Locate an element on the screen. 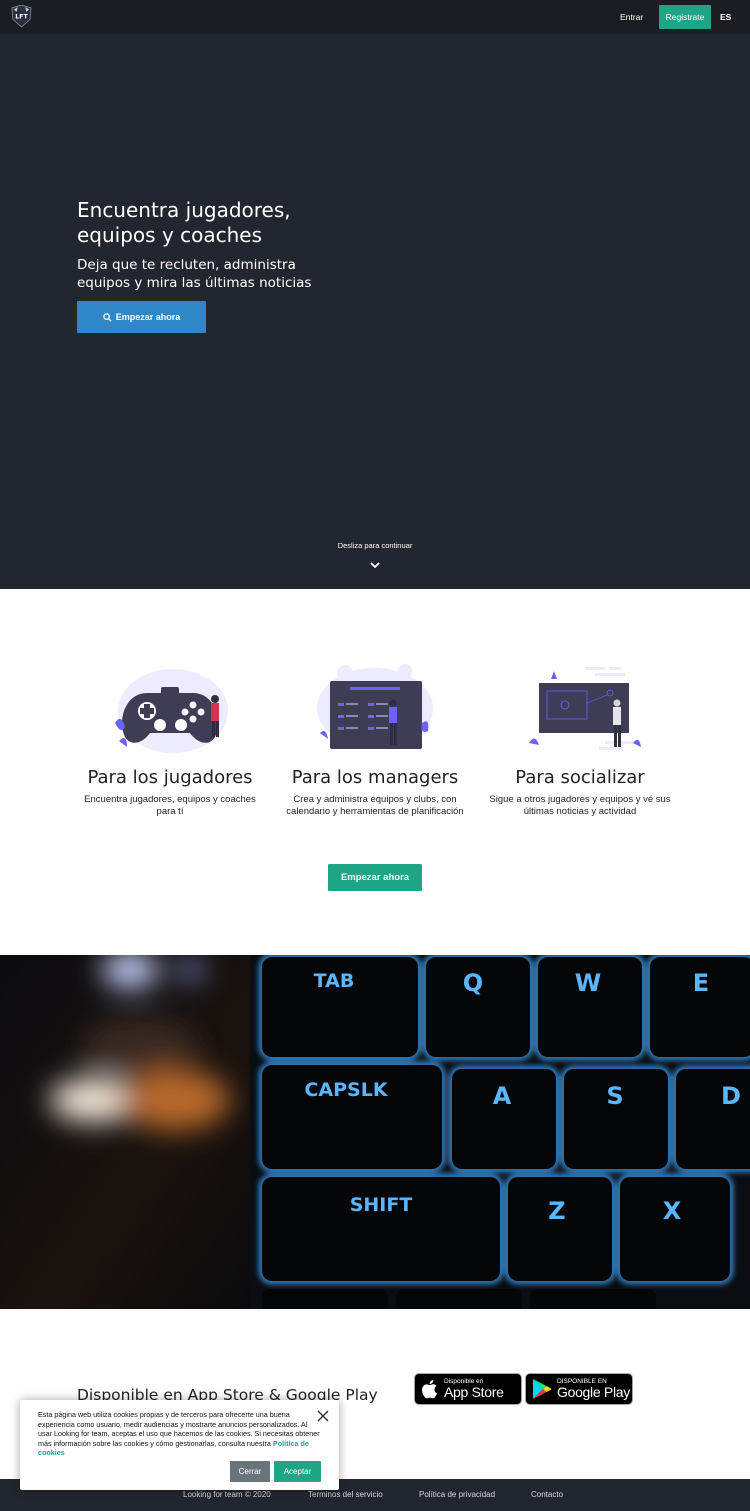 This screenshot has width=750, height=1511. apple-icon is located at coordinates (429, 1389).